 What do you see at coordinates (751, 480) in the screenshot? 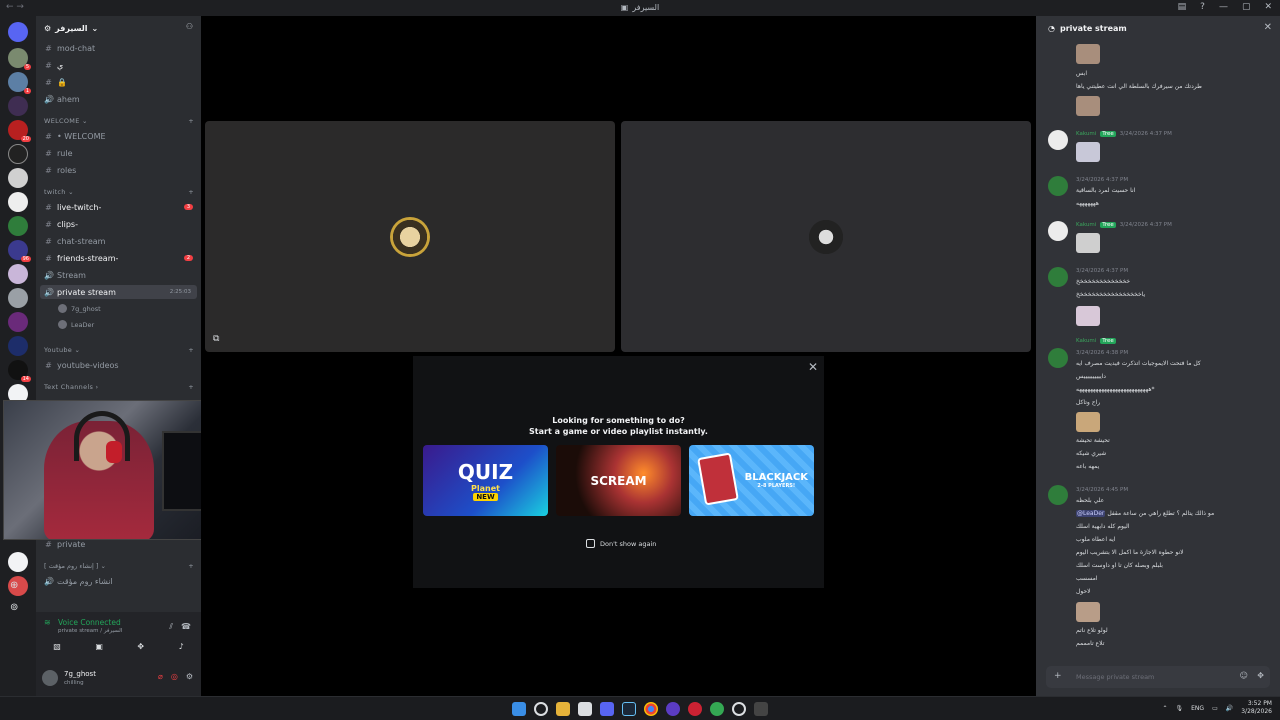
I see `activity-card-blackjack: BLACKJACK 2-8 PLAYERS!` at bounding box center [751, 480].